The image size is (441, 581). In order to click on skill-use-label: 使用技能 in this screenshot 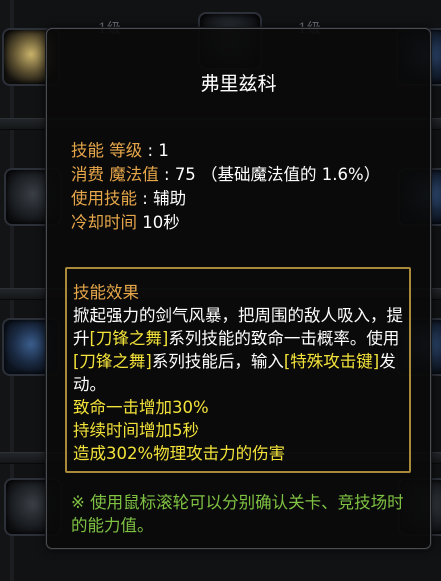, I will do `click(104, 198)`.